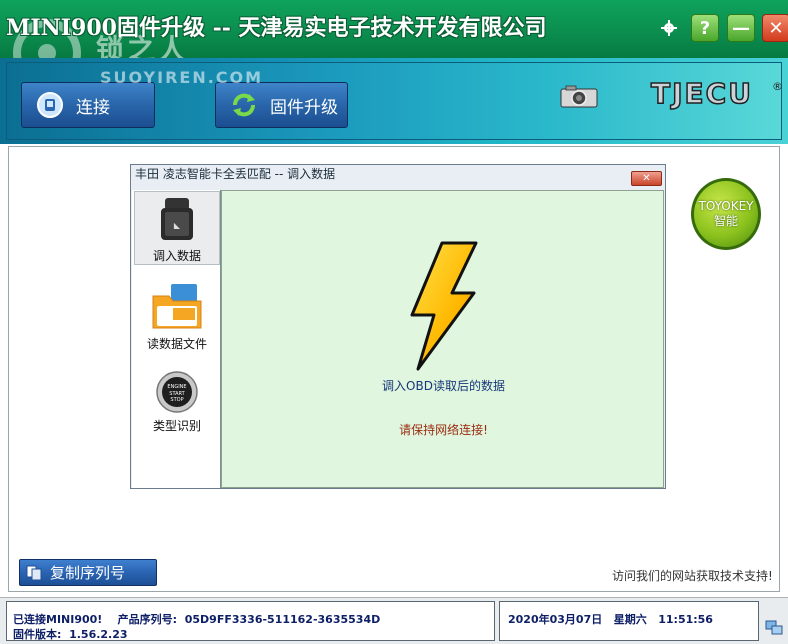 The height and width of the screenshot is (644, 788). What do you see at coordinates (725, 221) in the screenshot?
I see `toyokey-sublabel: 智能` at bounding box center [725, 221].